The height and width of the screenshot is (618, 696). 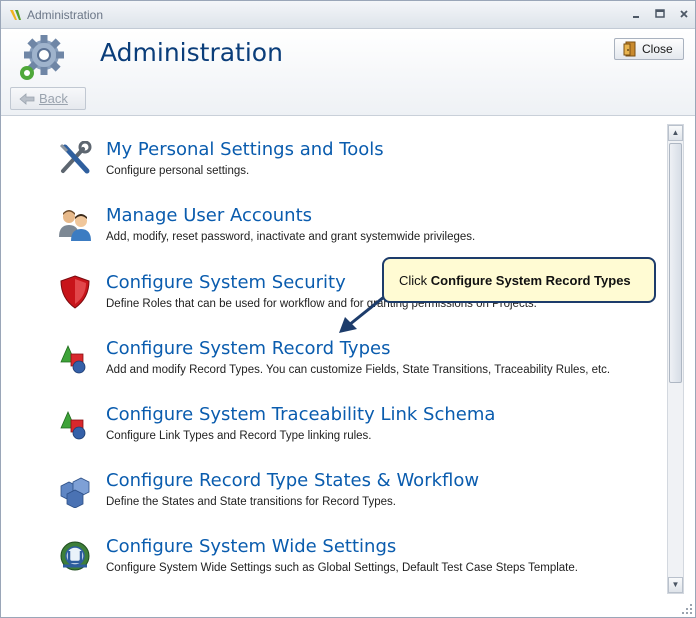 What do you see at coordinates (657, 49) in the screenshot?
I see `close-button-label: Close` at bounding box center [657, 49].